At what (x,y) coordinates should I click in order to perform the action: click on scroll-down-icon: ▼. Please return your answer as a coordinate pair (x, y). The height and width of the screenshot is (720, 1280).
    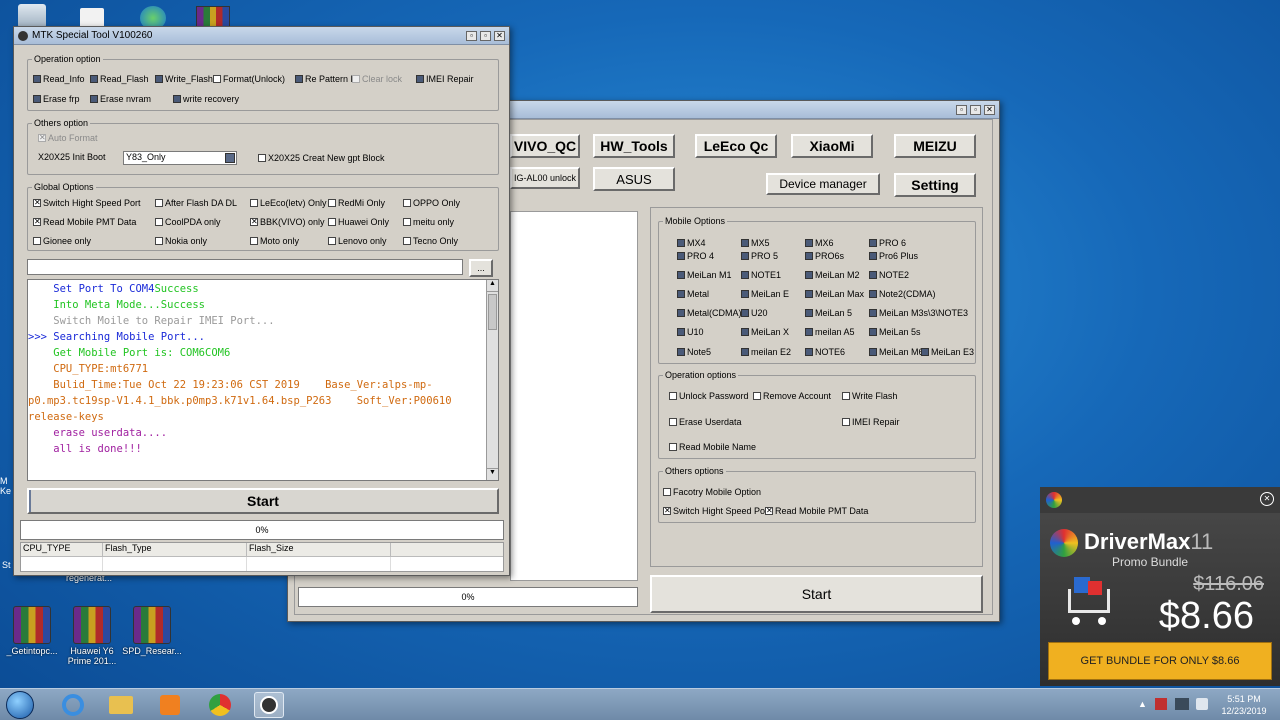
    Looking at the image, I should click on (492, 474).